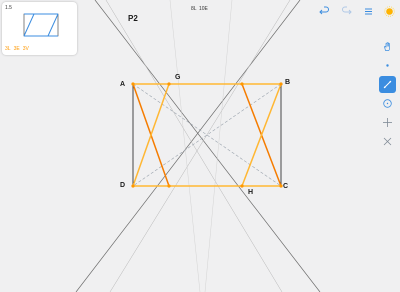  Describe the element at coordinates (194, 9) in the screenshot. I see `header-stat-lines: 8L` at that location.